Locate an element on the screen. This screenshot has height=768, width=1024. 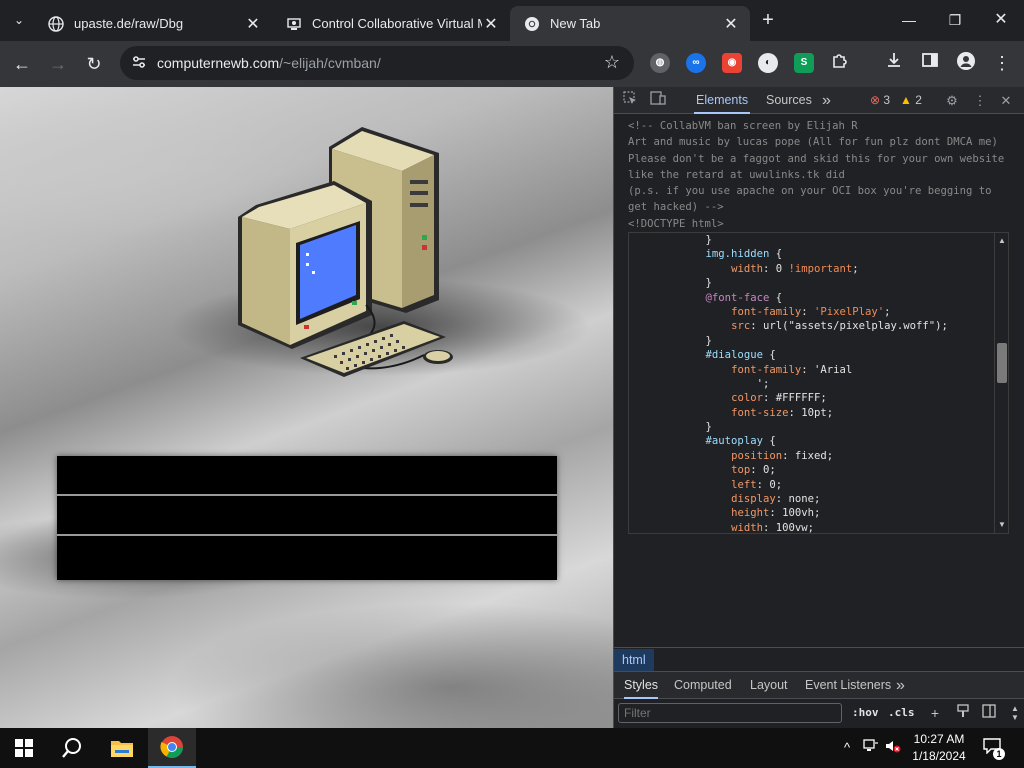
search-icon is located at coordinates (72, 748).